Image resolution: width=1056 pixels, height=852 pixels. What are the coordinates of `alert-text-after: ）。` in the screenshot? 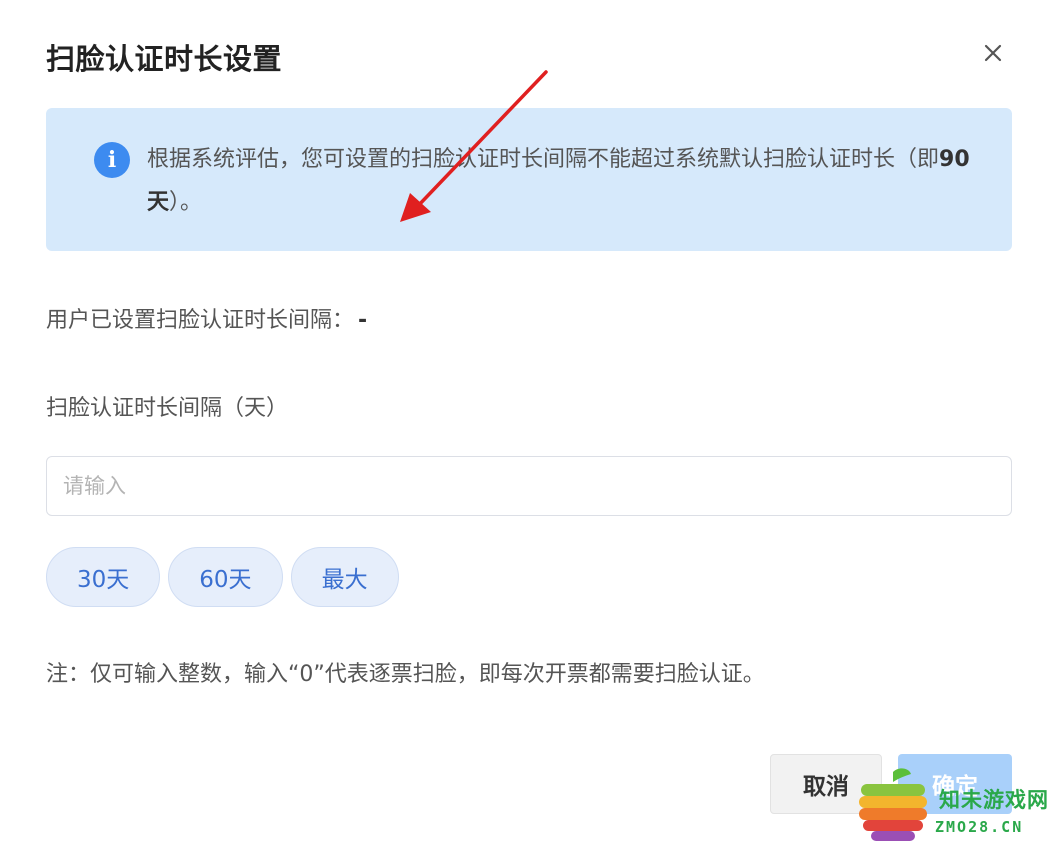 It's located at (186, 202).